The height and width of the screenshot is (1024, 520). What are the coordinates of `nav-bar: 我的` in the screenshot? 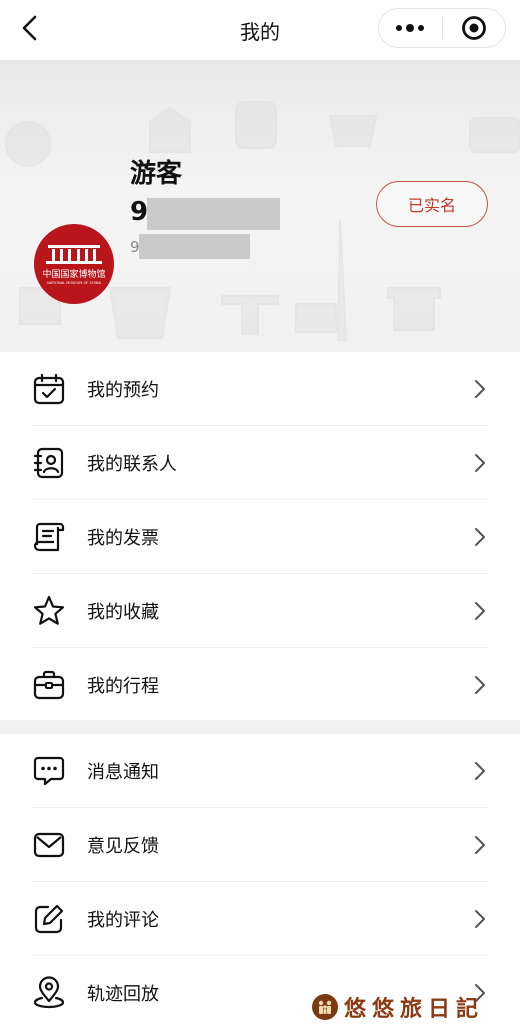 It's located at (260, 30).